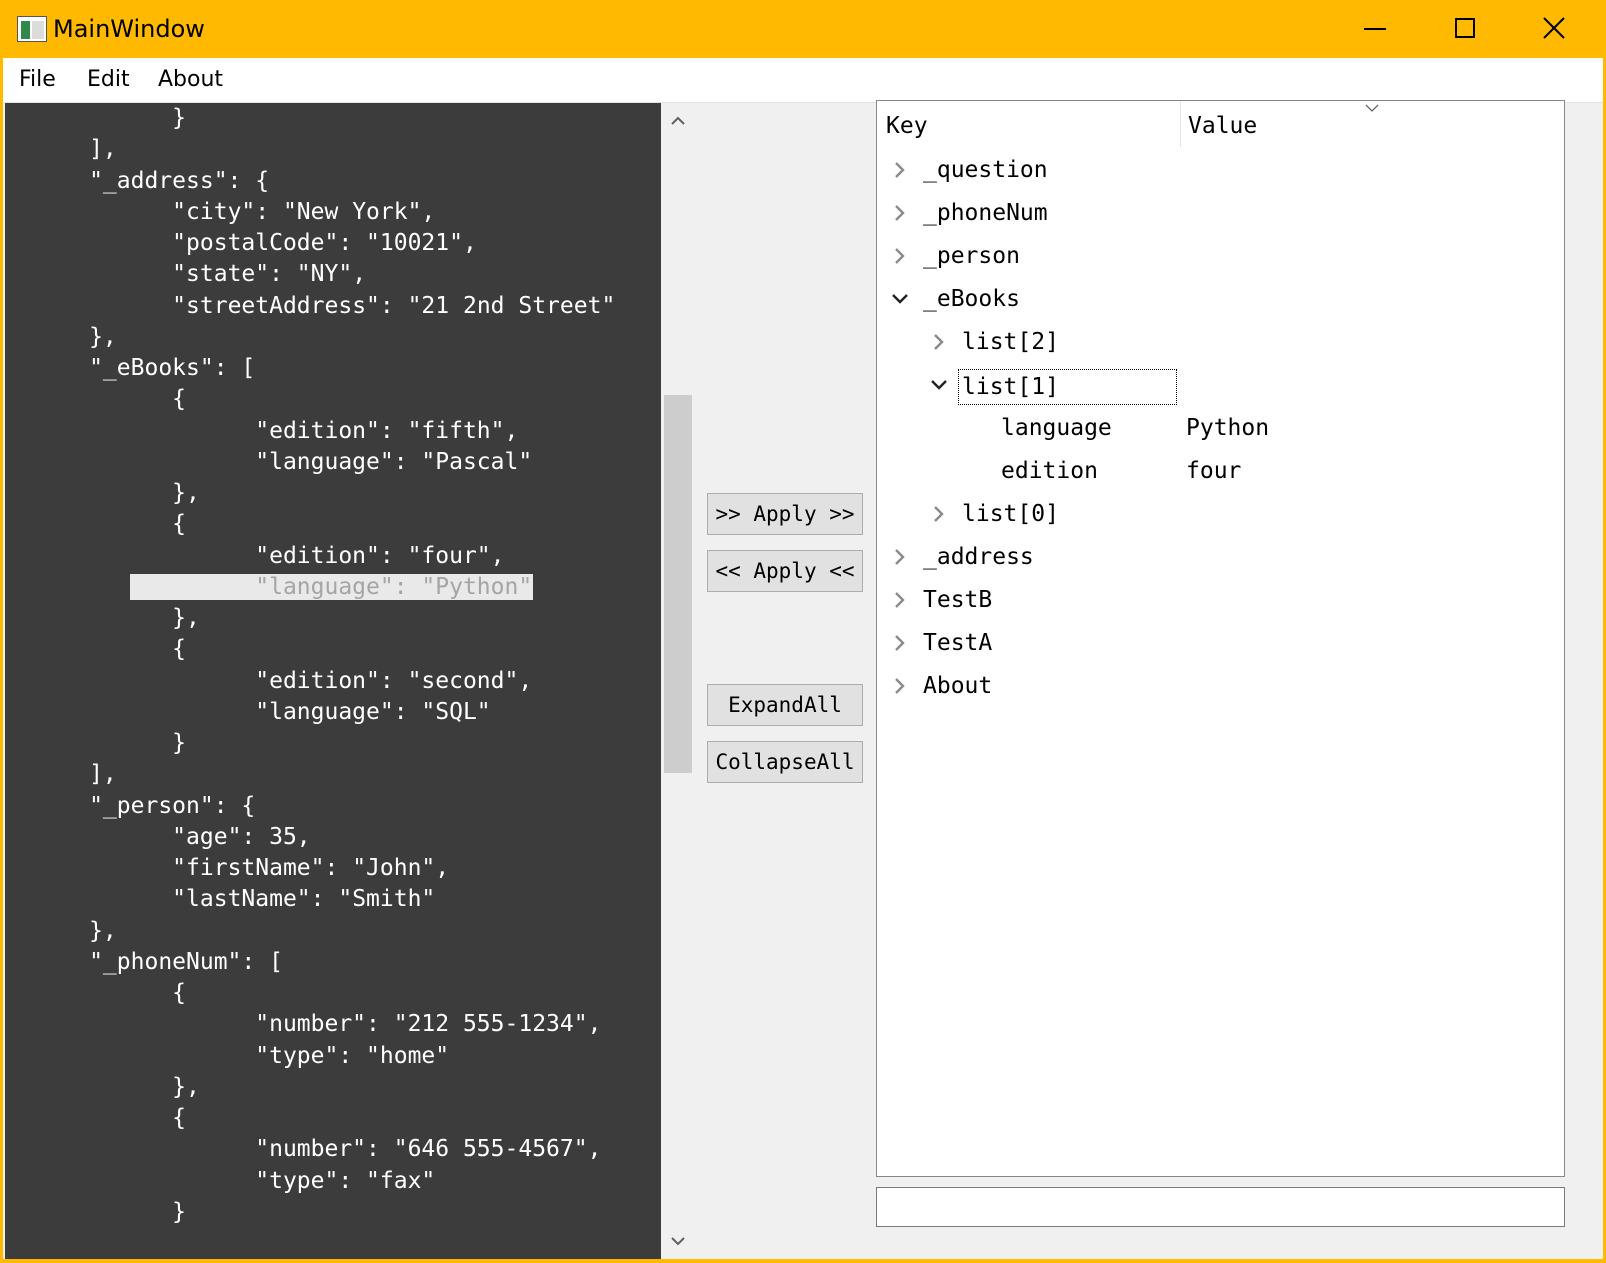 This screenshot has height=1263, width=1606. I want to click on tree-key: _address, so click(978, 557).